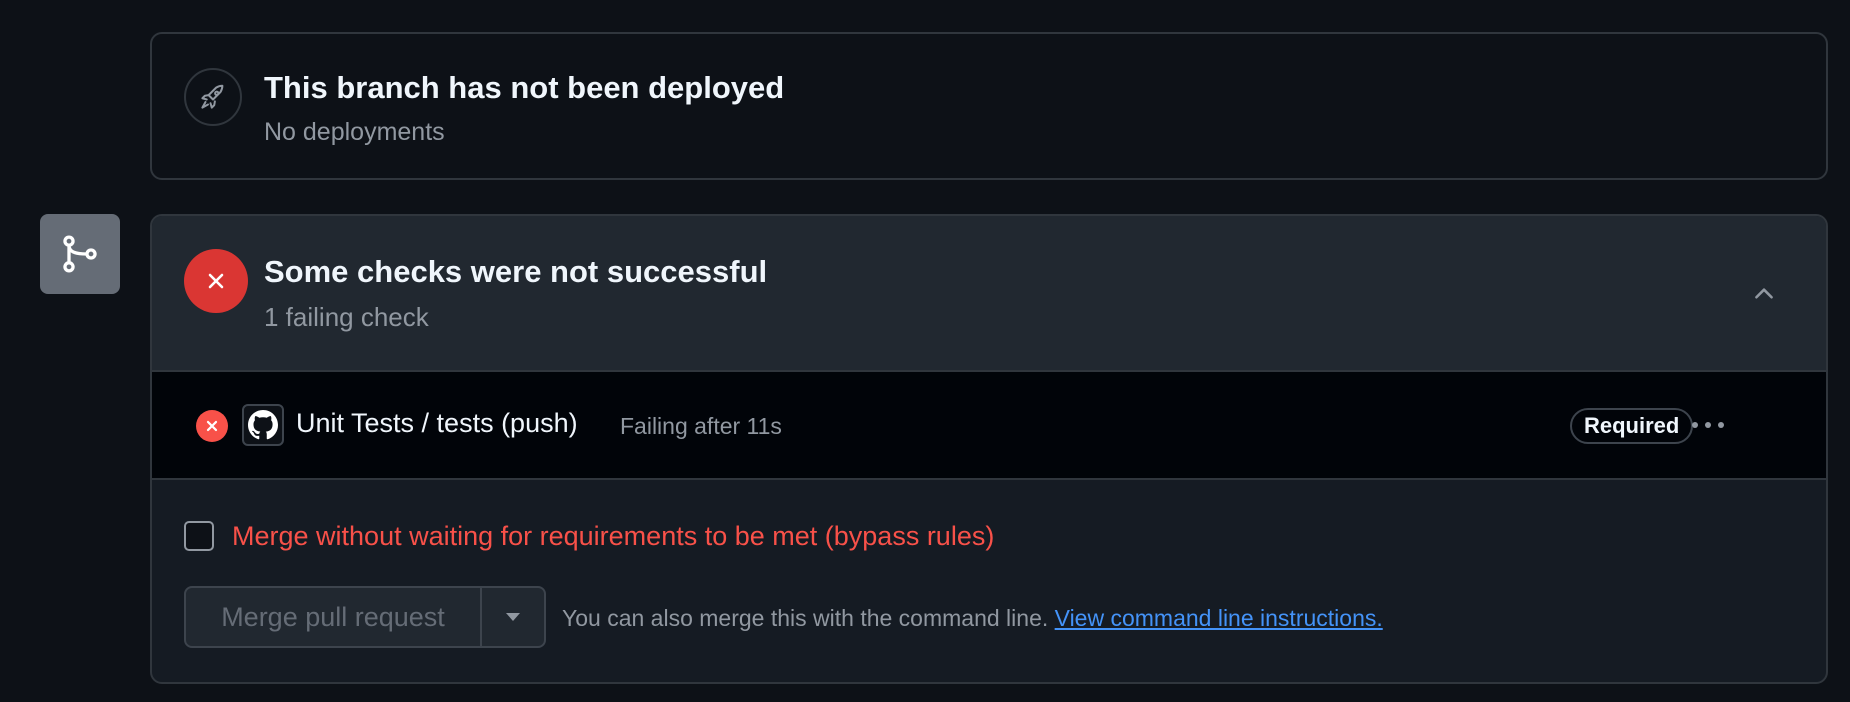 The width and height of the screenshot is (1850, 702). Describe the element at coordinates (80, 254) in the screenshot. I see `git-merge-icon` at that location.